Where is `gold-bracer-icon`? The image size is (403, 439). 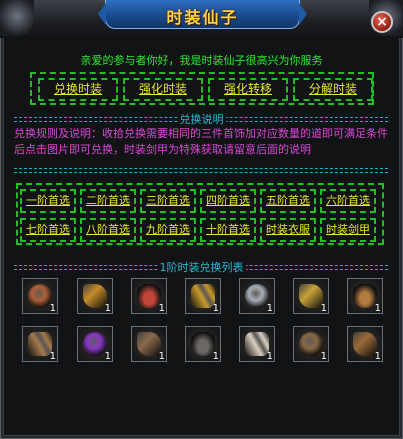 gold-bracer-icon is located at coordinates (203, 296).